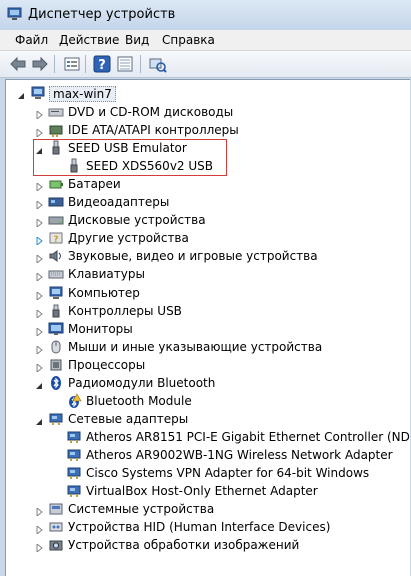 Image resolution: width=411 pixels, height=576 pixels. What do you see at coordinates (208, 93) in the screenshot?
I see `tree-root: max-win7` at bounding box center [208, 93].